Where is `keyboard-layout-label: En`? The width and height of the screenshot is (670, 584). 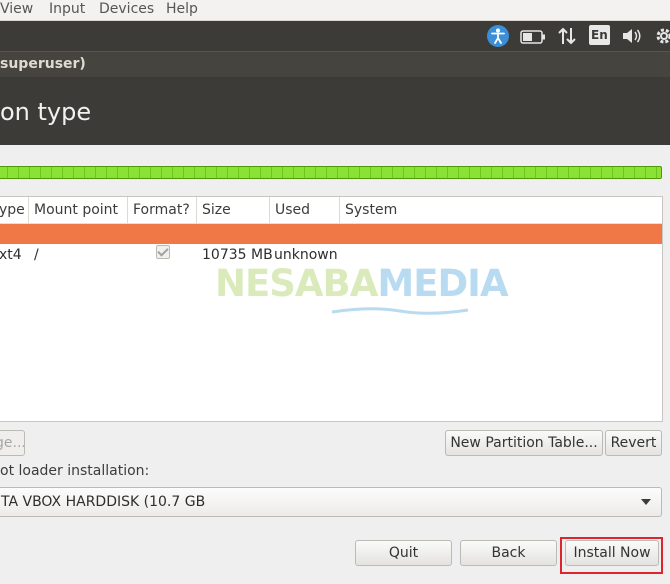
keyboard-layout-label: En is located at coordinates (599, 35).